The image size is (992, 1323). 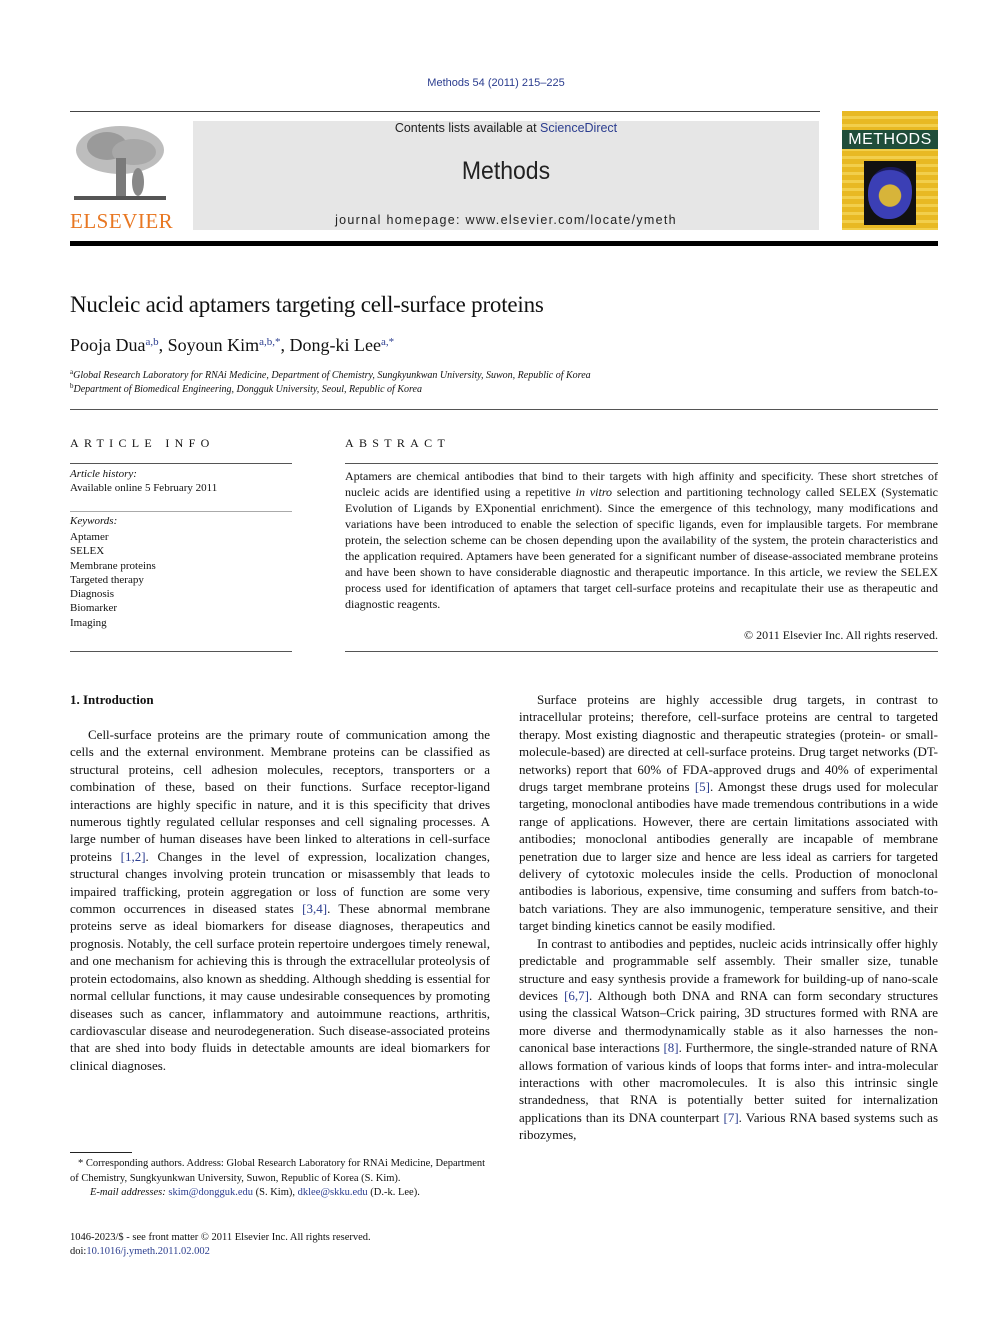 I want to click on article-info-heading: ARTICLE INFO, so click(x=142, y=443).